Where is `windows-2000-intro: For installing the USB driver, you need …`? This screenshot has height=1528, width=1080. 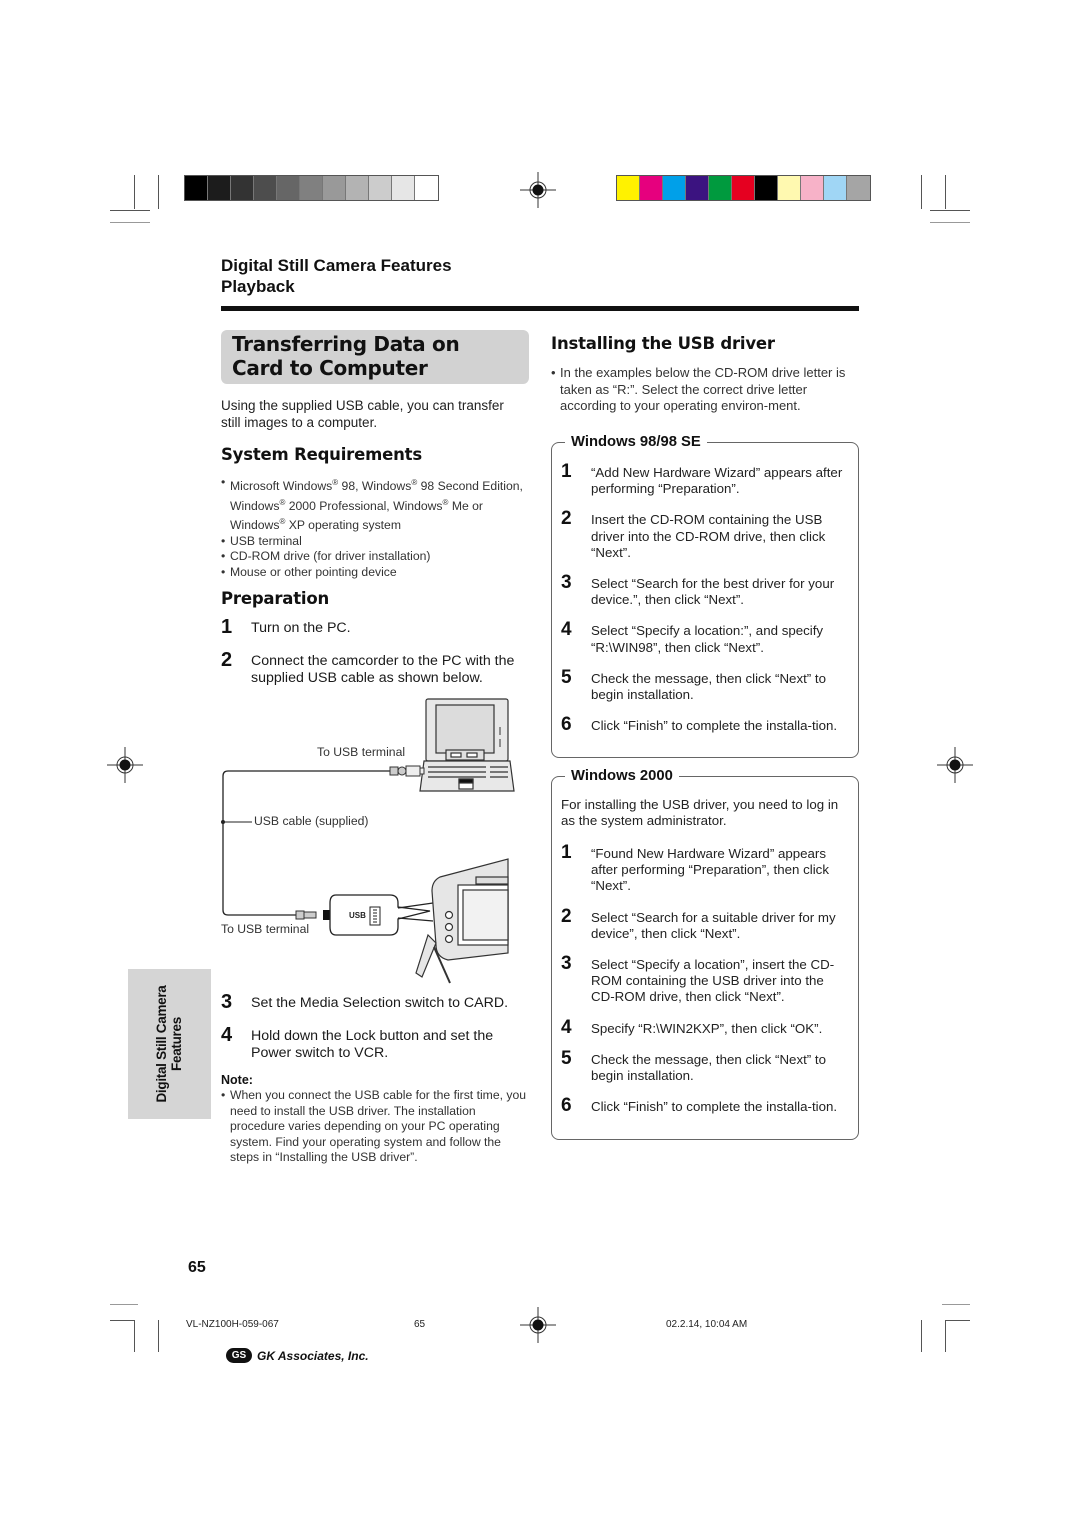
windows-2000-intro: For installing the USB driver, you need … is located at coordinates (700, 813).